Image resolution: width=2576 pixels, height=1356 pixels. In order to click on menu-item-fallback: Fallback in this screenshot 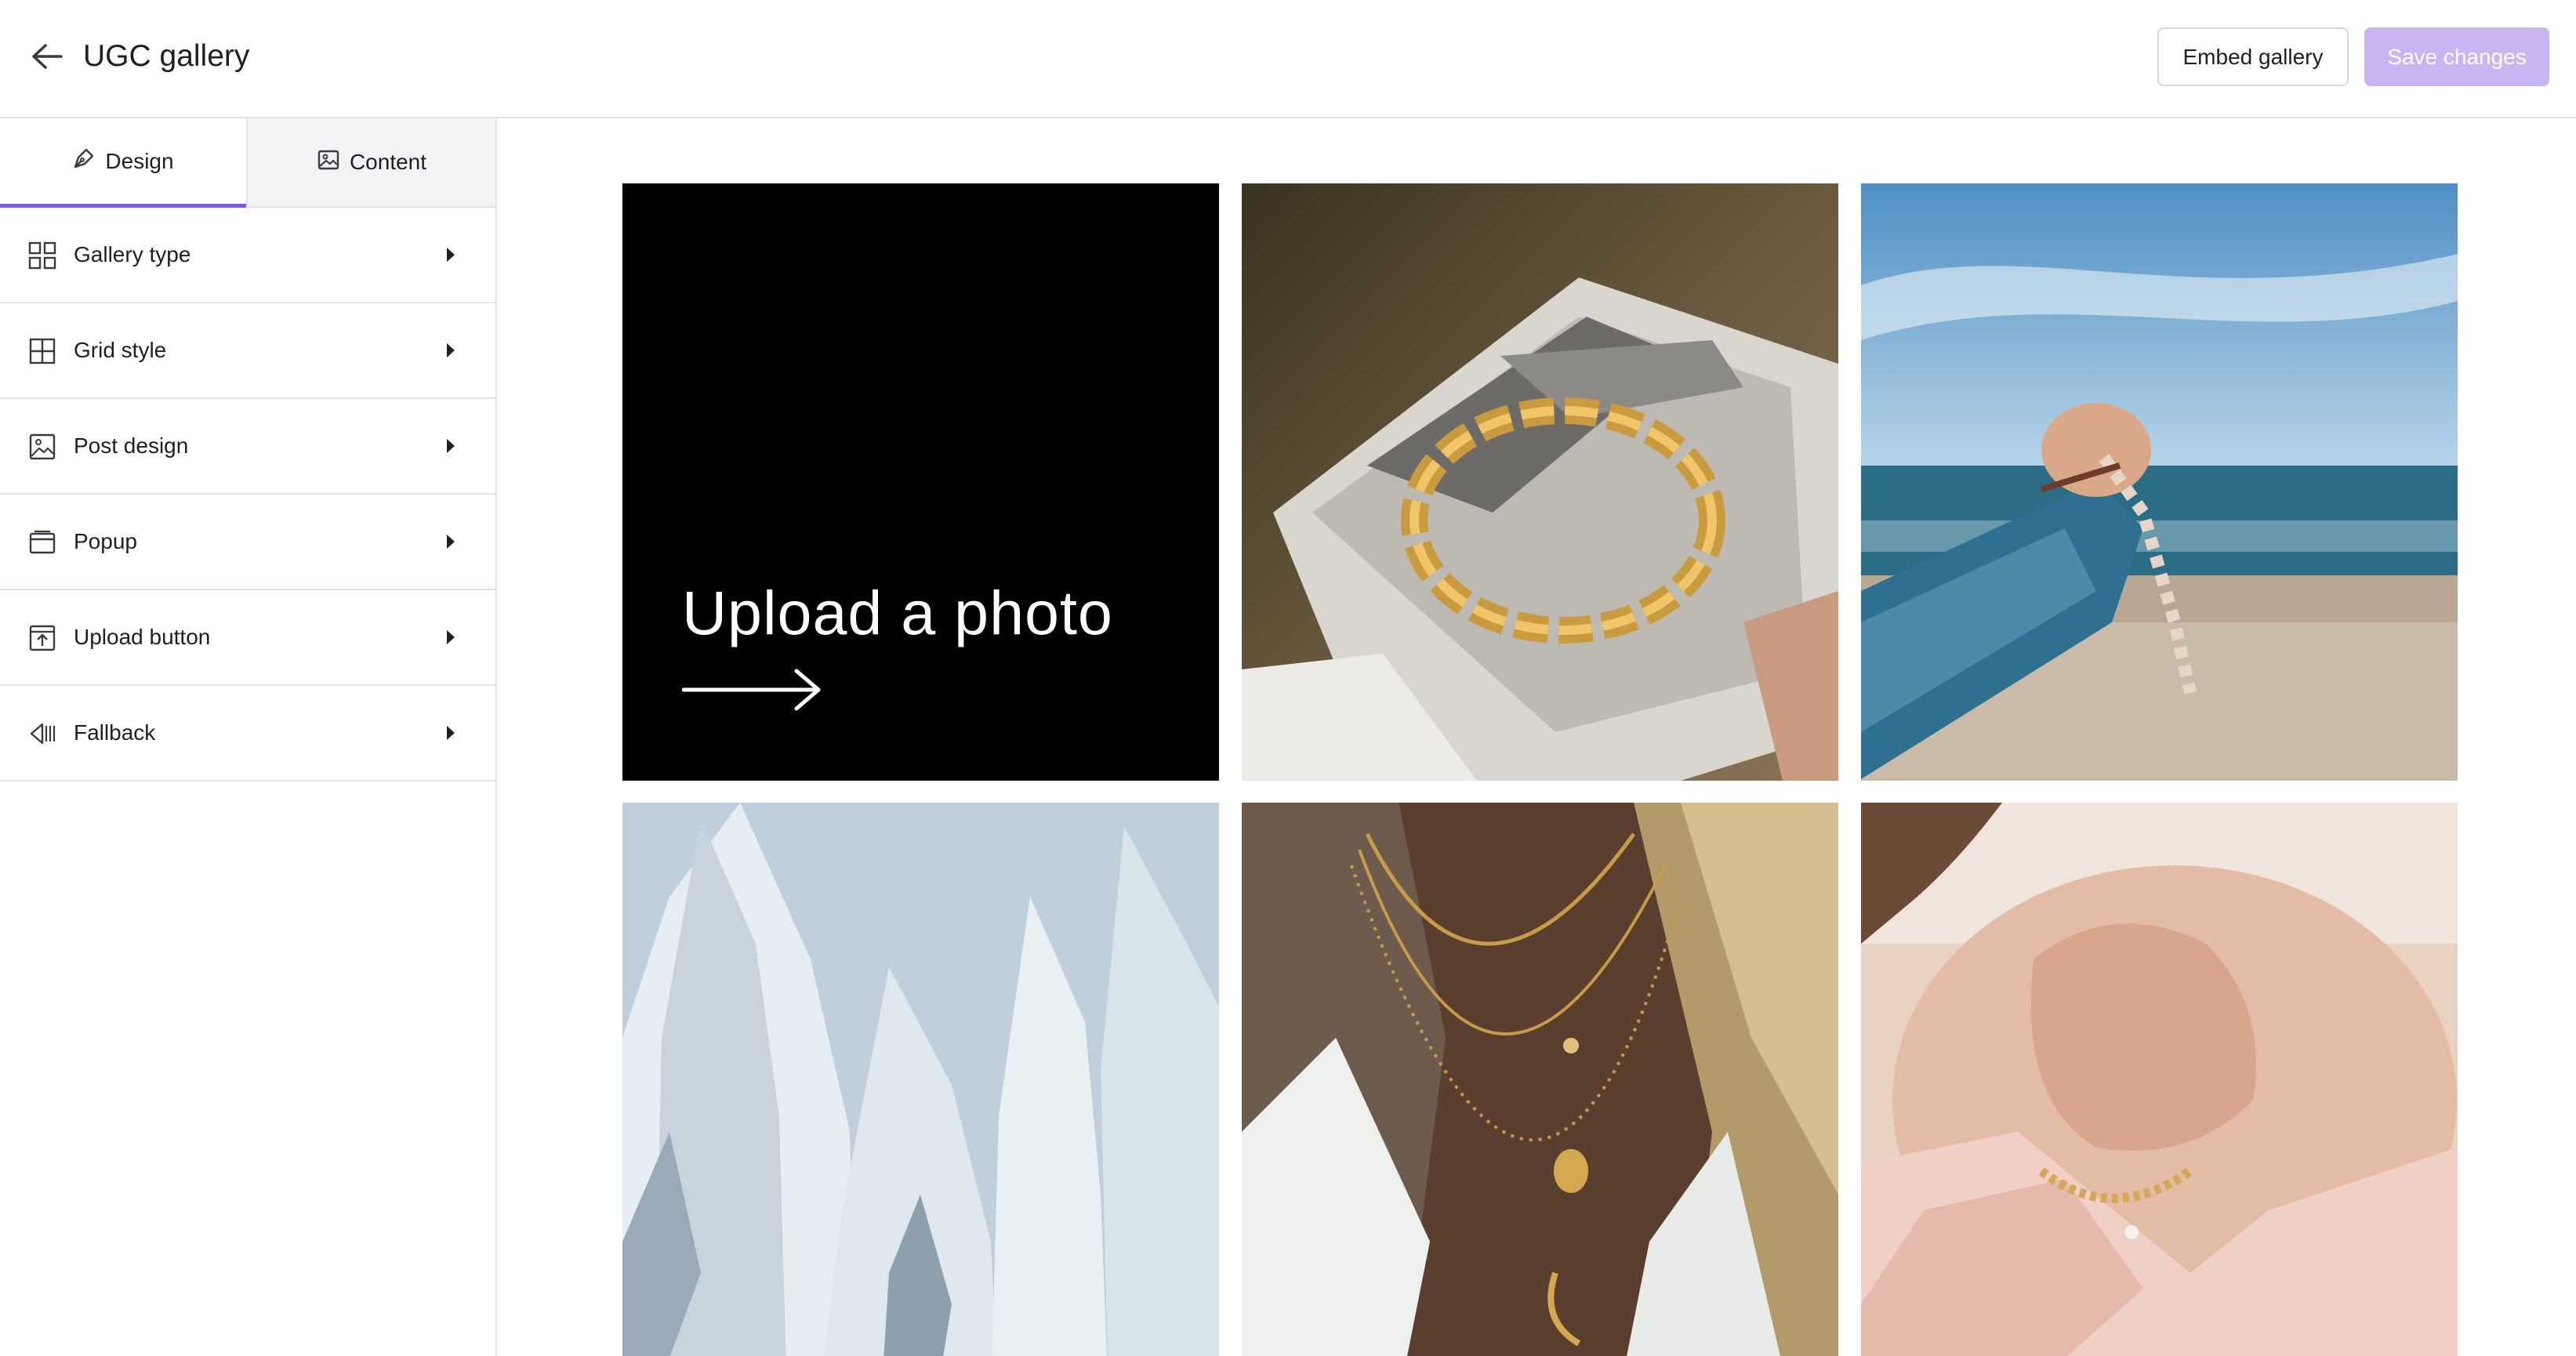, I will do `click(248, 734)`.